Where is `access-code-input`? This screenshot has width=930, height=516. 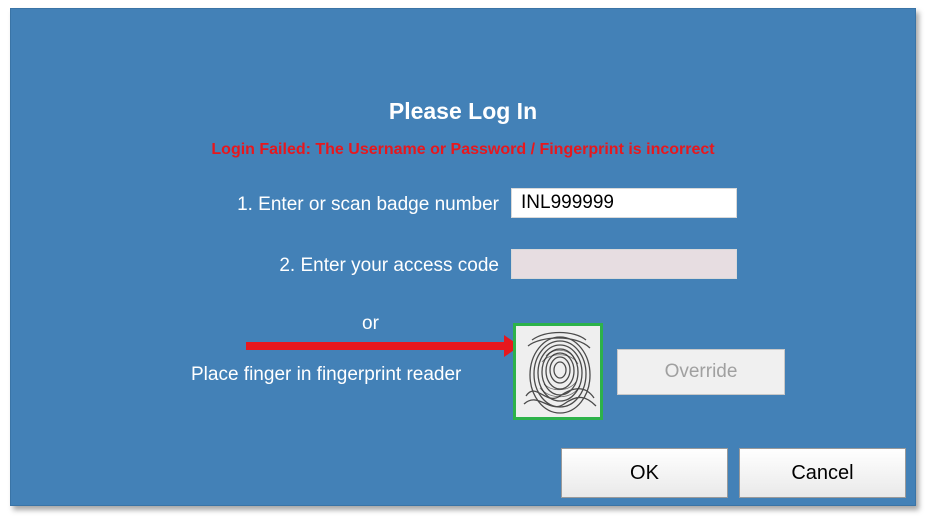 access-code-input is located at coordinates (624, 264).